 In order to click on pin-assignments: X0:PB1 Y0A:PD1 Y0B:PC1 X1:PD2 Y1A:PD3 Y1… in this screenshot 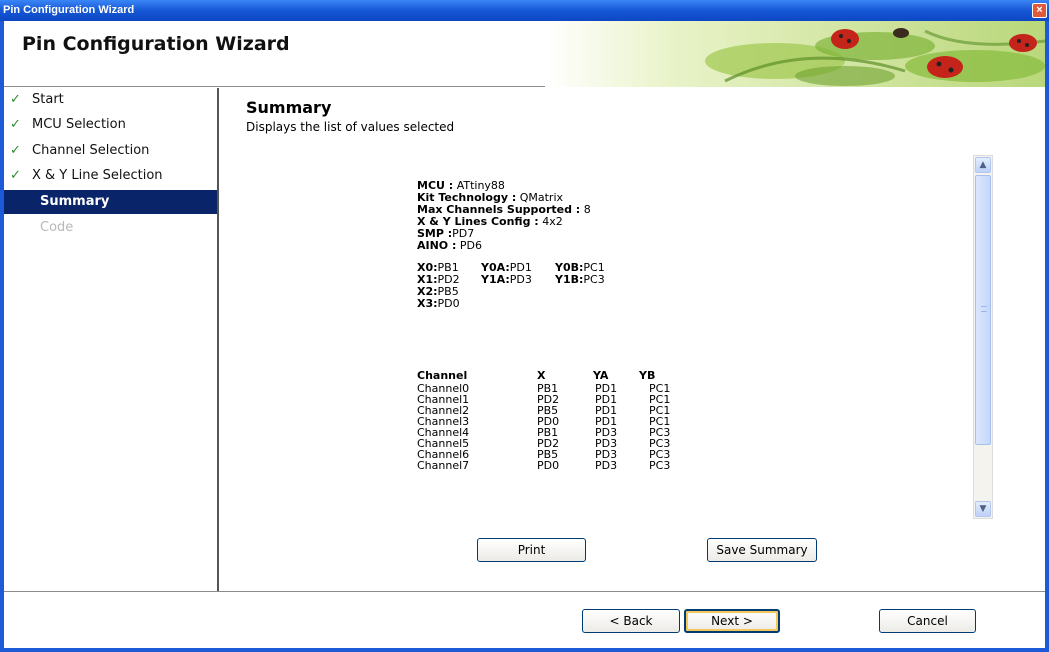, I will do `click(697, 286)`.